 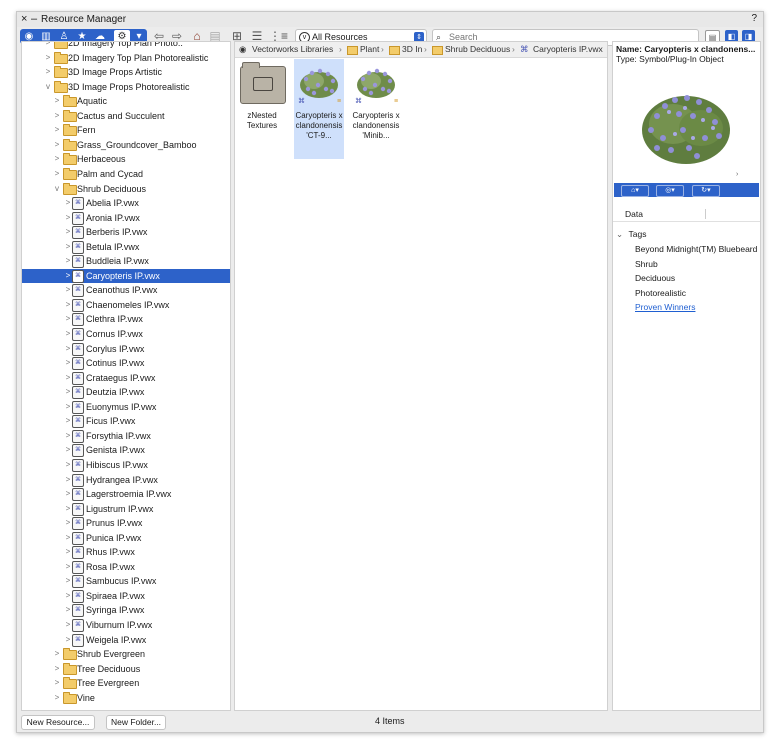 What do you see at coordinates (126, 683) in the screenshot?
I see `tree-folder-item: > Tree Evergreen` at bounding box center [126, 683].